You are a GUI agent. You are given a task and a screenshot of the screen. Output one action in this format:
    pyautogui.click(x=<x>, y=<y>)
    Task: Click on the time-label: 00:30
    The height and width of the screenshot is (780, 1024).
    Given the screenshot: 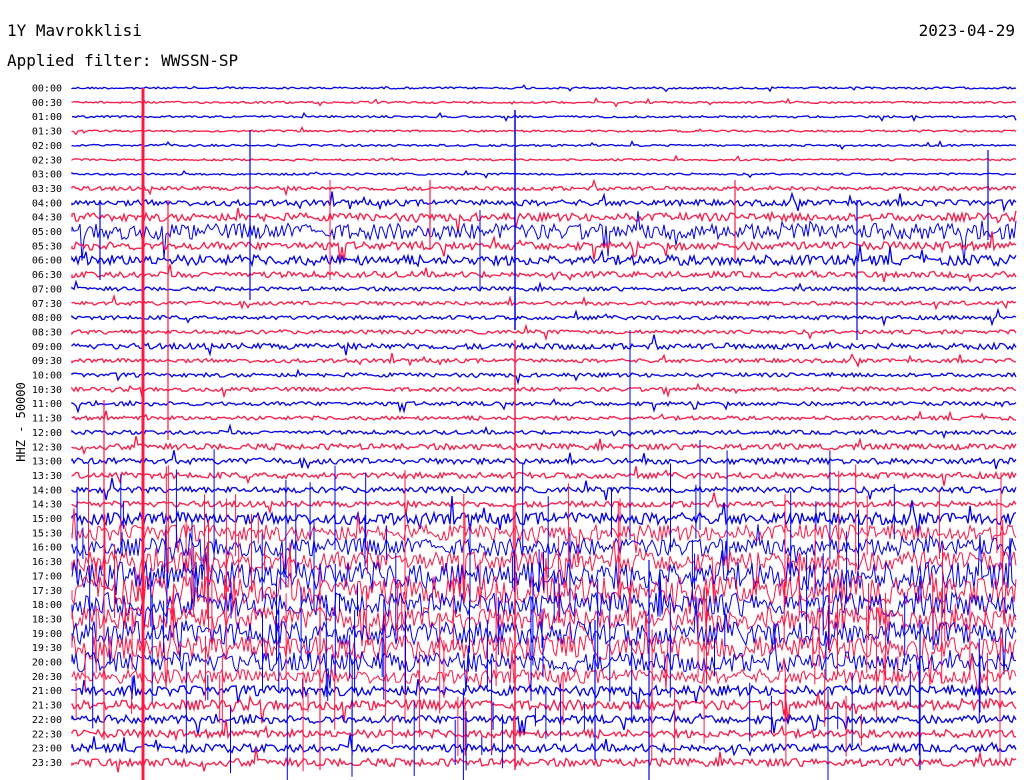 What is the action you would take?
    pyautogui.click(x=47, y=103)
    